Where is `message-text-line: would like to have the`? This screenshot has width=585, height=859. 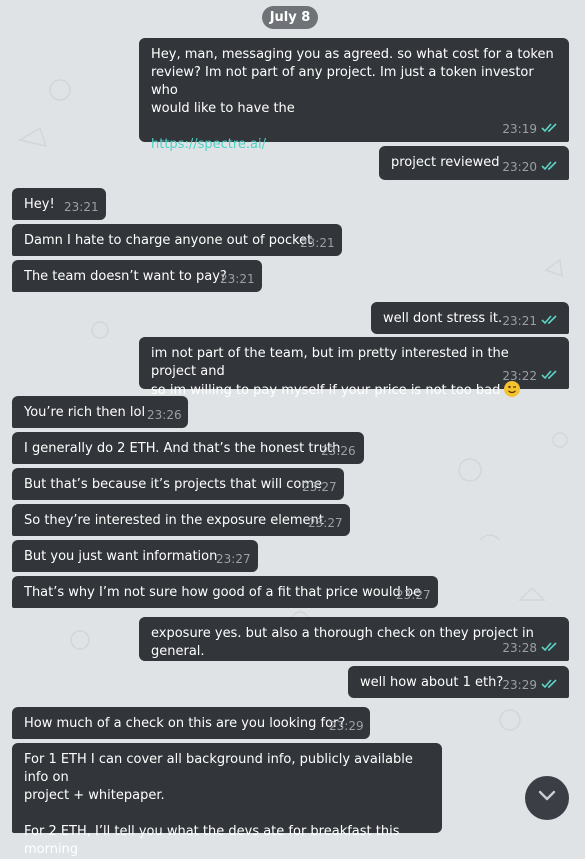 message-text-line: would like to have the is located at coordinates (223, 108).